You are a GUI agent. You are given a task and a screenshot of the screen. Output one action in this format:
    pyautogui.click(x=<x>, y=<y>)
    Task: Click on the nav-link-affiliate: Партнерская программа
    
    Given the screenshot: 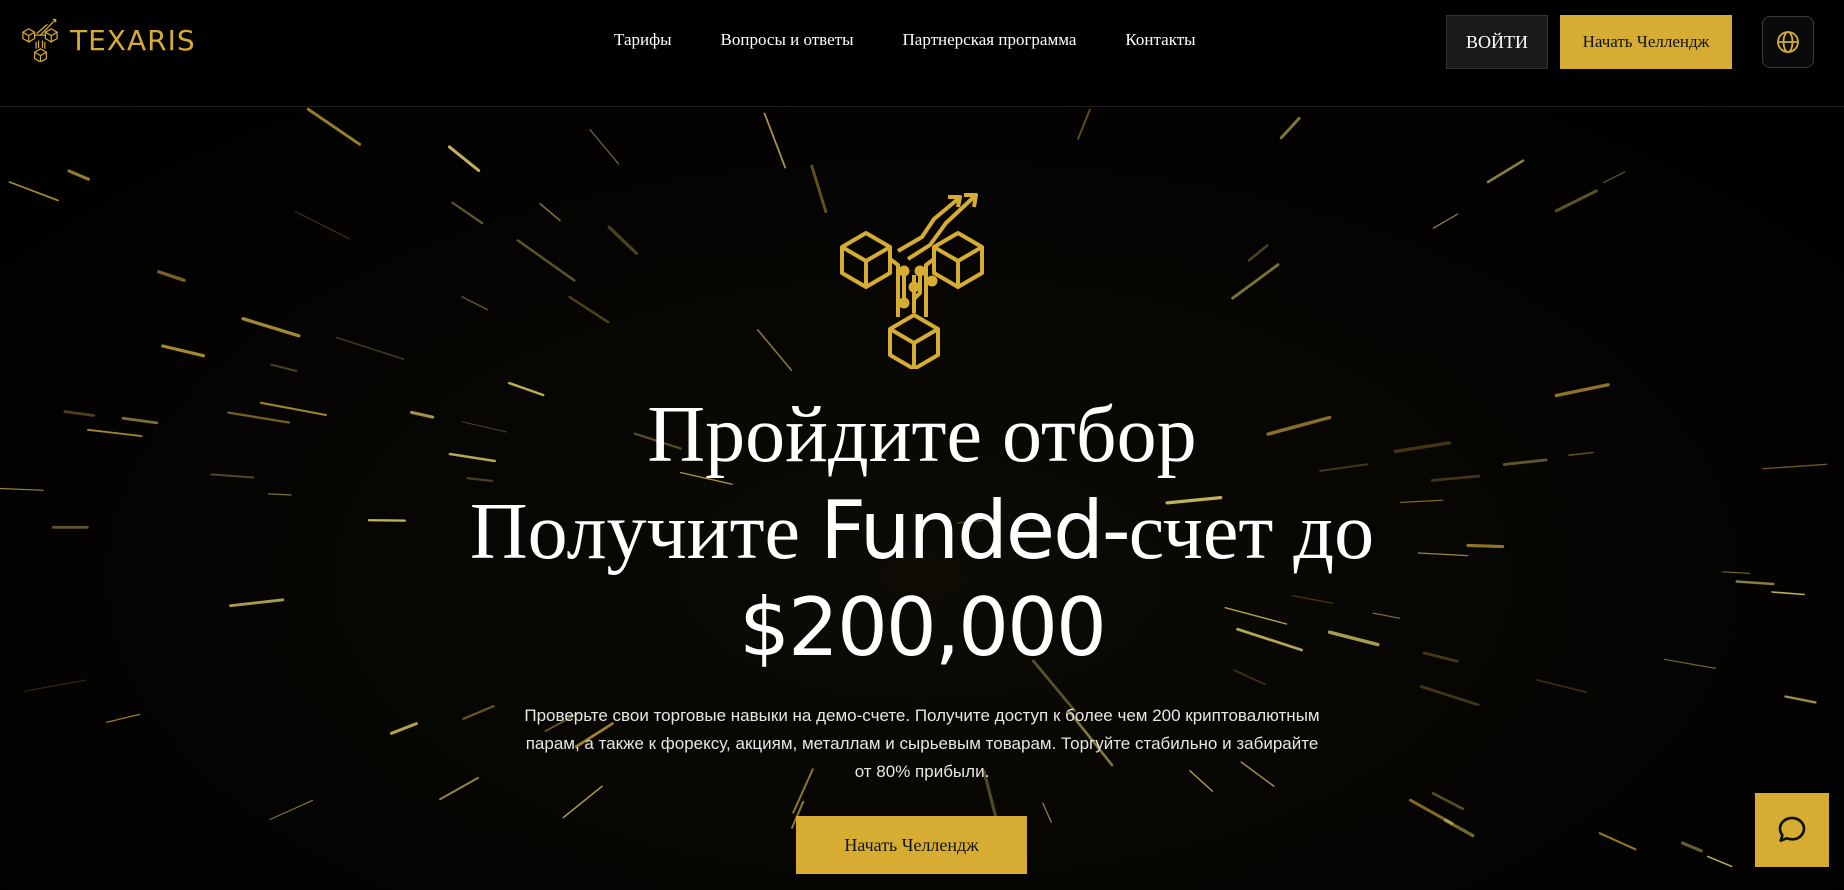 What is the action you would take?
    pyautogui.click(x=990, y=40)
    